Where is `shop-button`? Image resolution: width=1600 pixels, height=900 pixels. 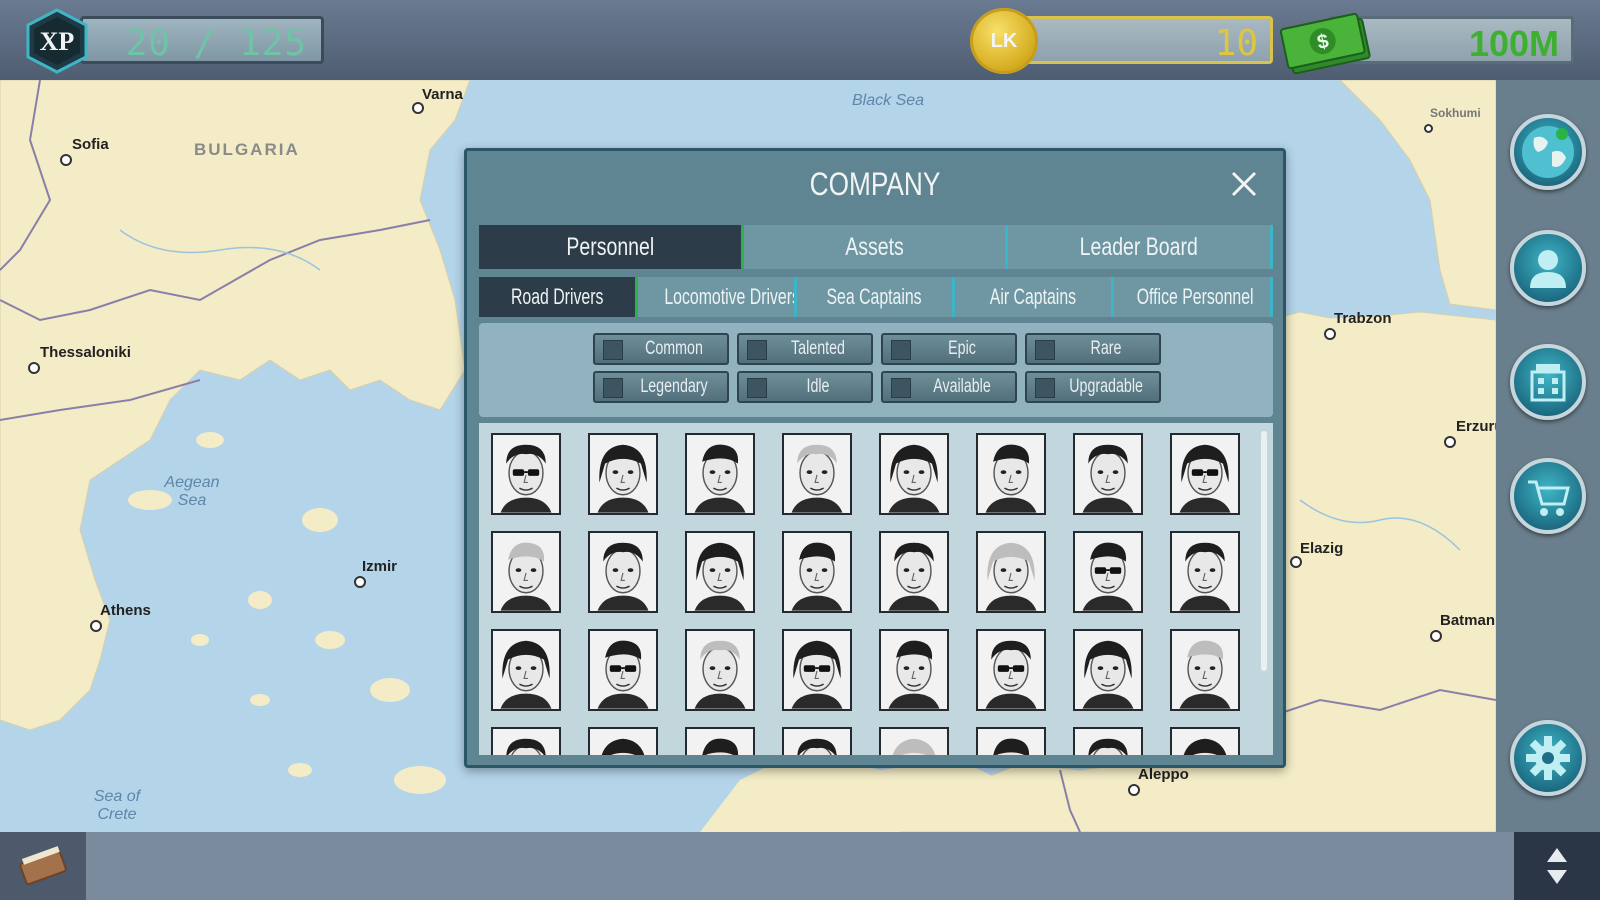
shop-button is located at coordinates (1548, 496).